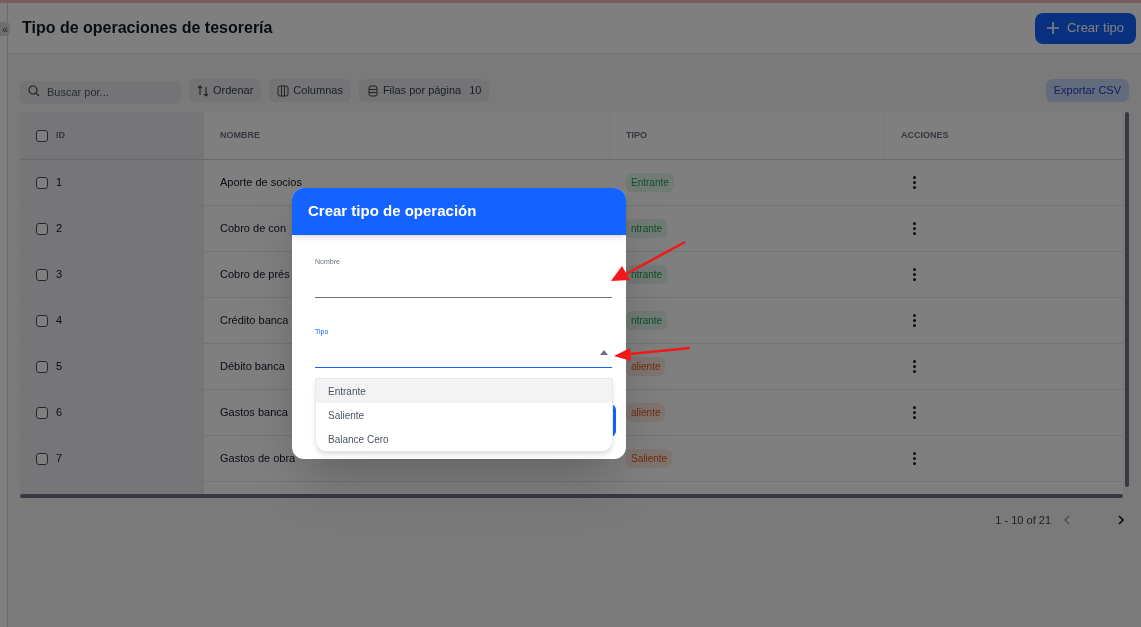 This screenshot has height=627, width=1141. Describe the element at coordinates (254, 321) in the screenshot. I see `row-name: Crédito banca` at that location.